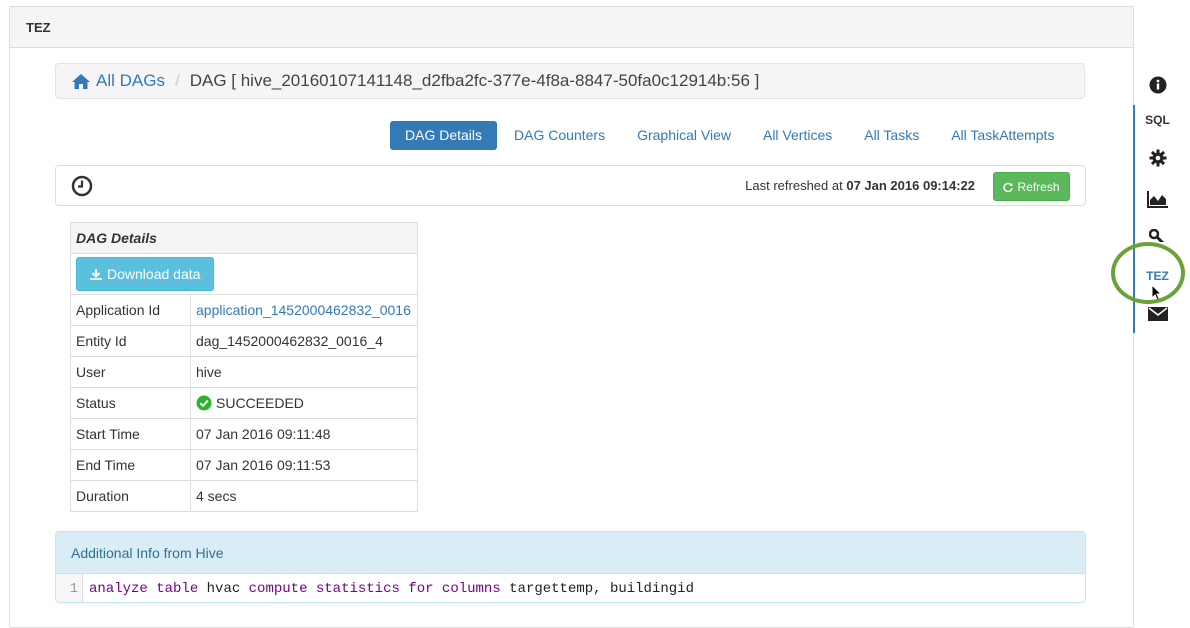  I want to click on entity-id-value: dag_1452000462832_0016_4, so click(304, 341).